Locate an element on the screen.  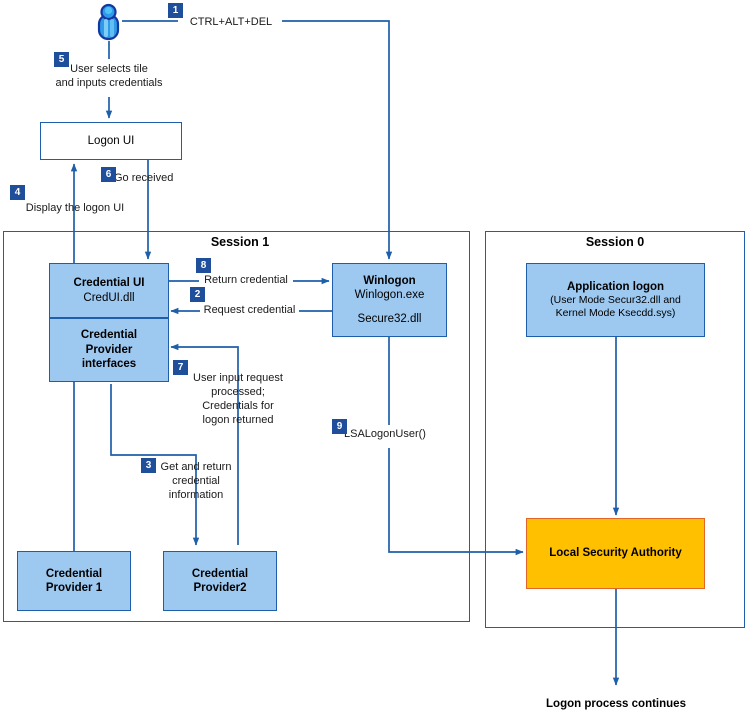
step-badge-6: 6 is located at coordinates (108, 174).